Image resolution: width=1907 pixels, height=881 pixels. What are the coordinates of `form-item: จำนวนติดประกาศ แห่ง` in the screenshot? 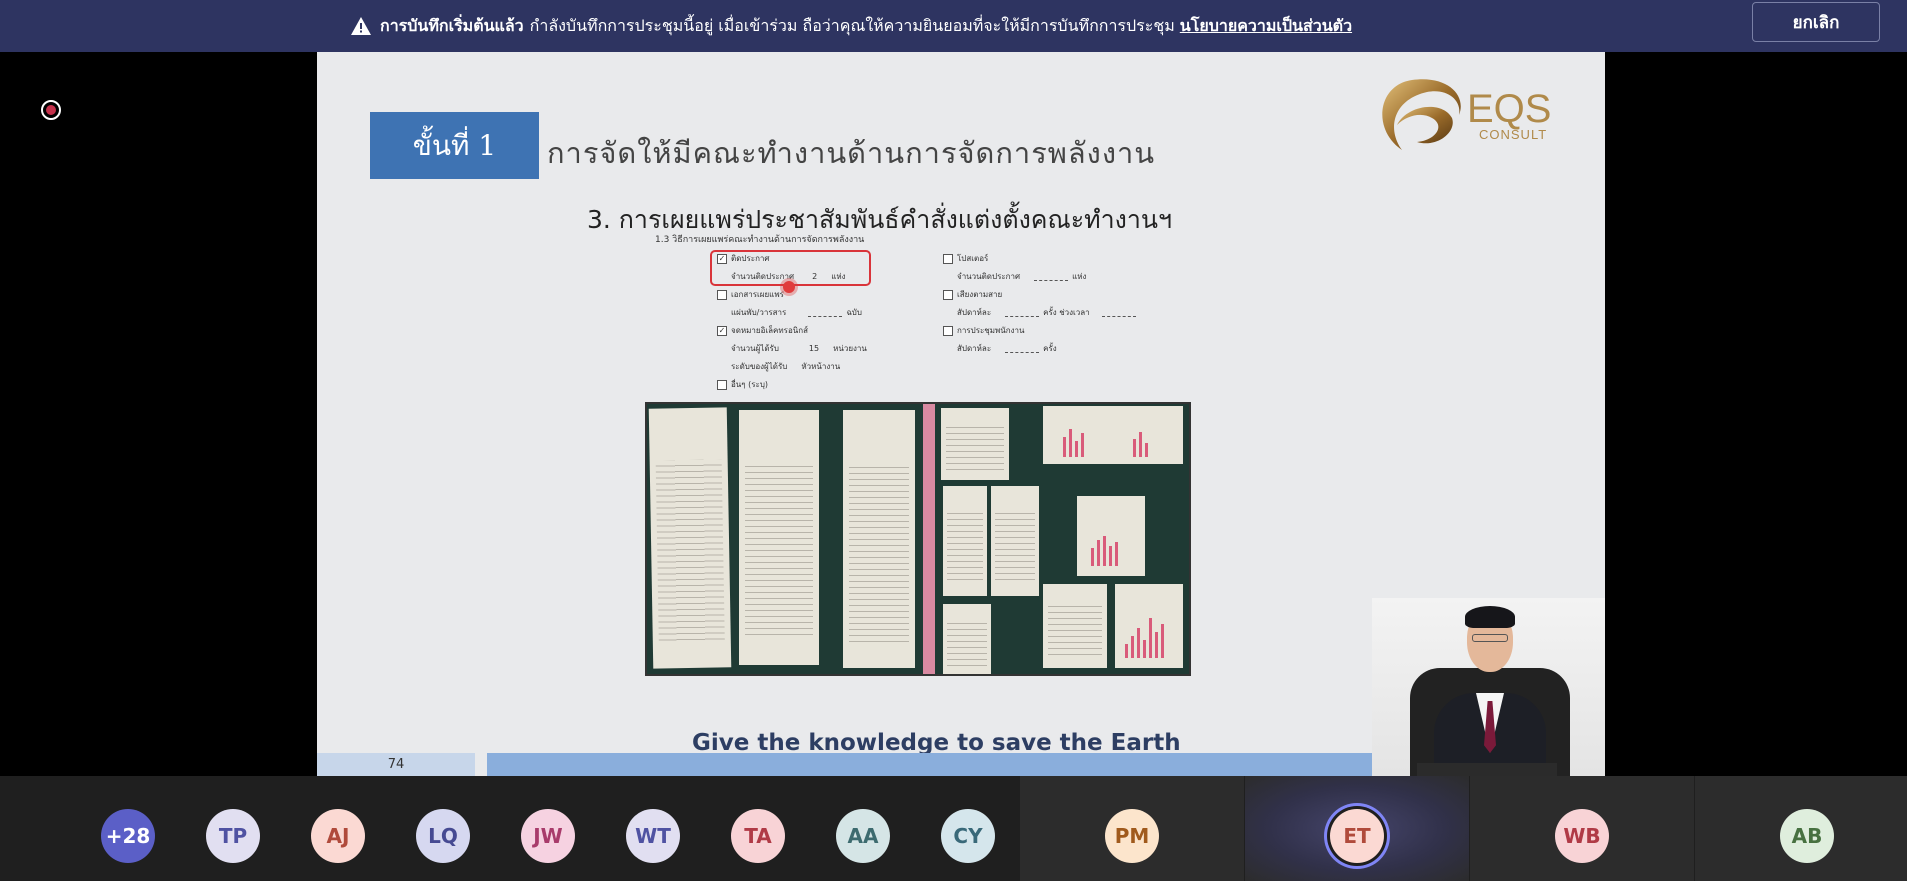 It's located at (1022, 276).